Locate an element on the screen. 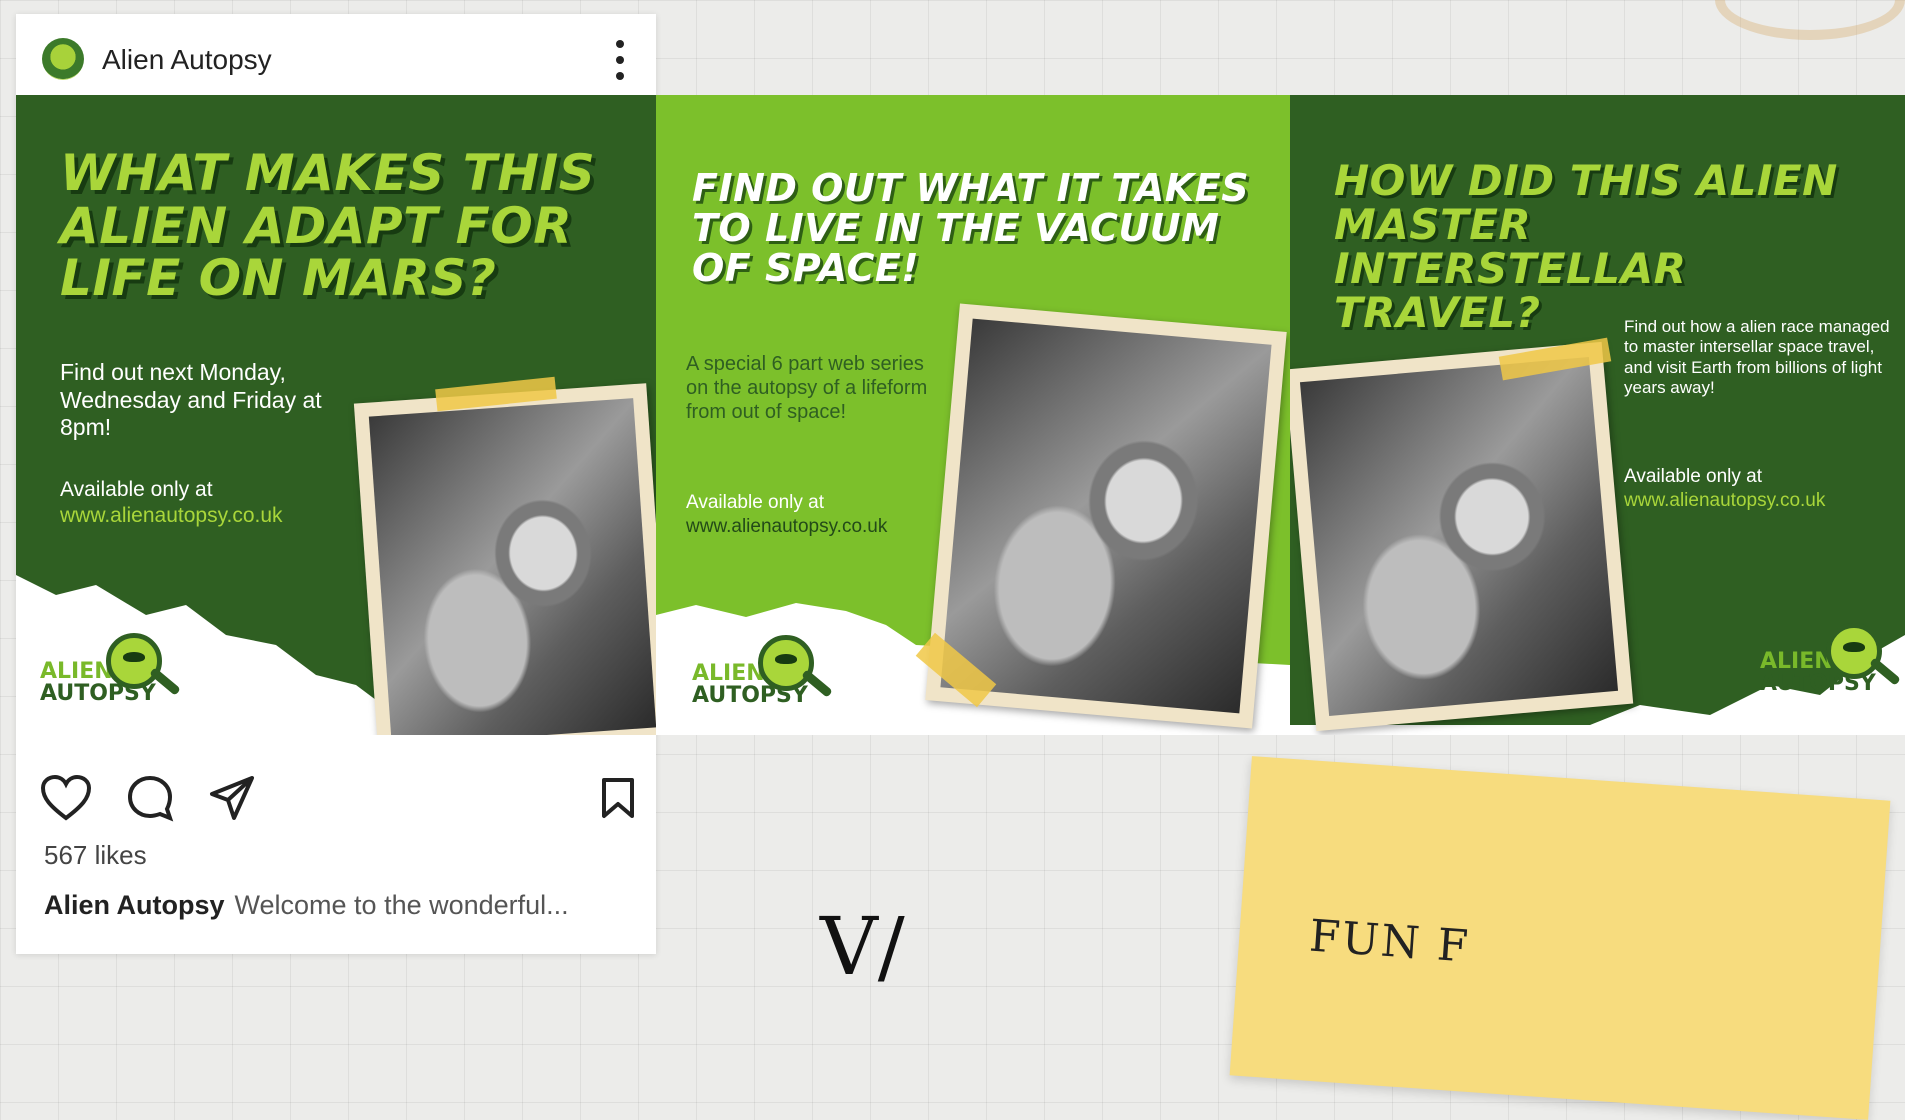  likes-count: 567 likes is located at coordinates (95, 855).